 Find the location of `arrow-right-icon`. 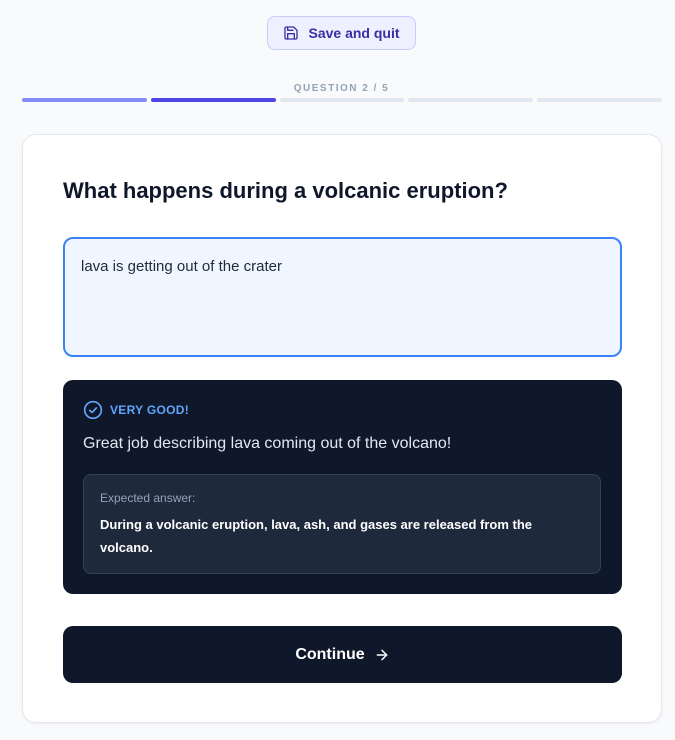

arrow-right-icon is located at coordinates (382, 655).